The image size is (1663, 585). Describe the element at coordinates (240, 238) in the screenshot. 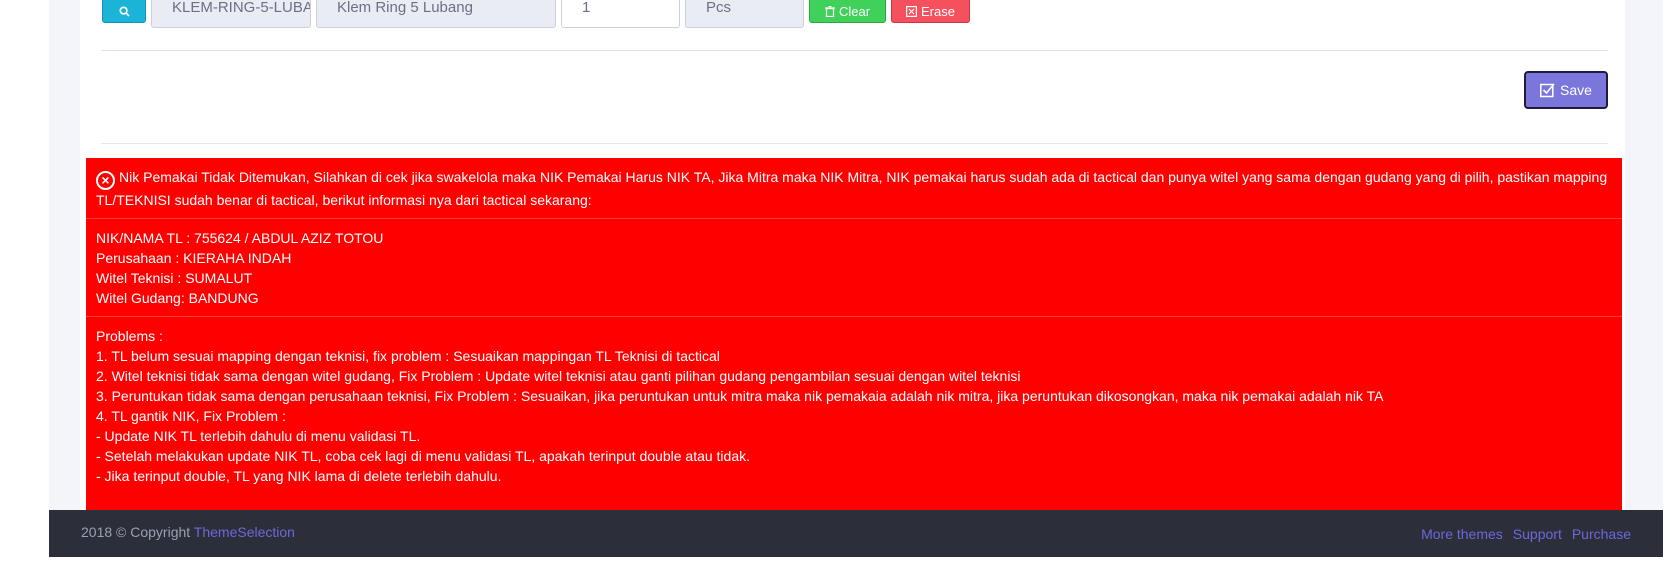

I see `info-line: NIK/NAMA TL : 755624 / ABDUL AZIZ TOTOU` at that location.